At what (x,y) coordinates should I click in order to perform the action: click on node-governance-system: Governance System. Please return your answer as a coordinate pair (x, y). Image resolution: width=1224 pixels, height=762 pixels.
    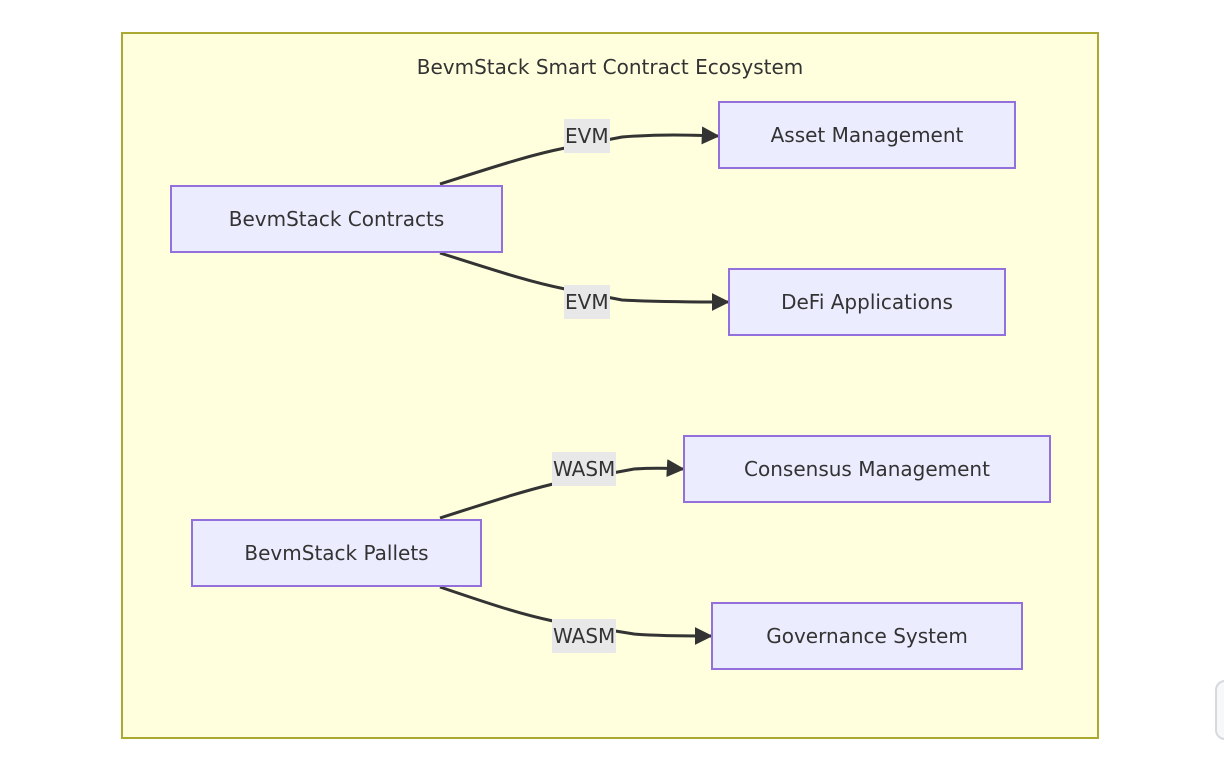
    Looking at the image, I should click on (867, 636).